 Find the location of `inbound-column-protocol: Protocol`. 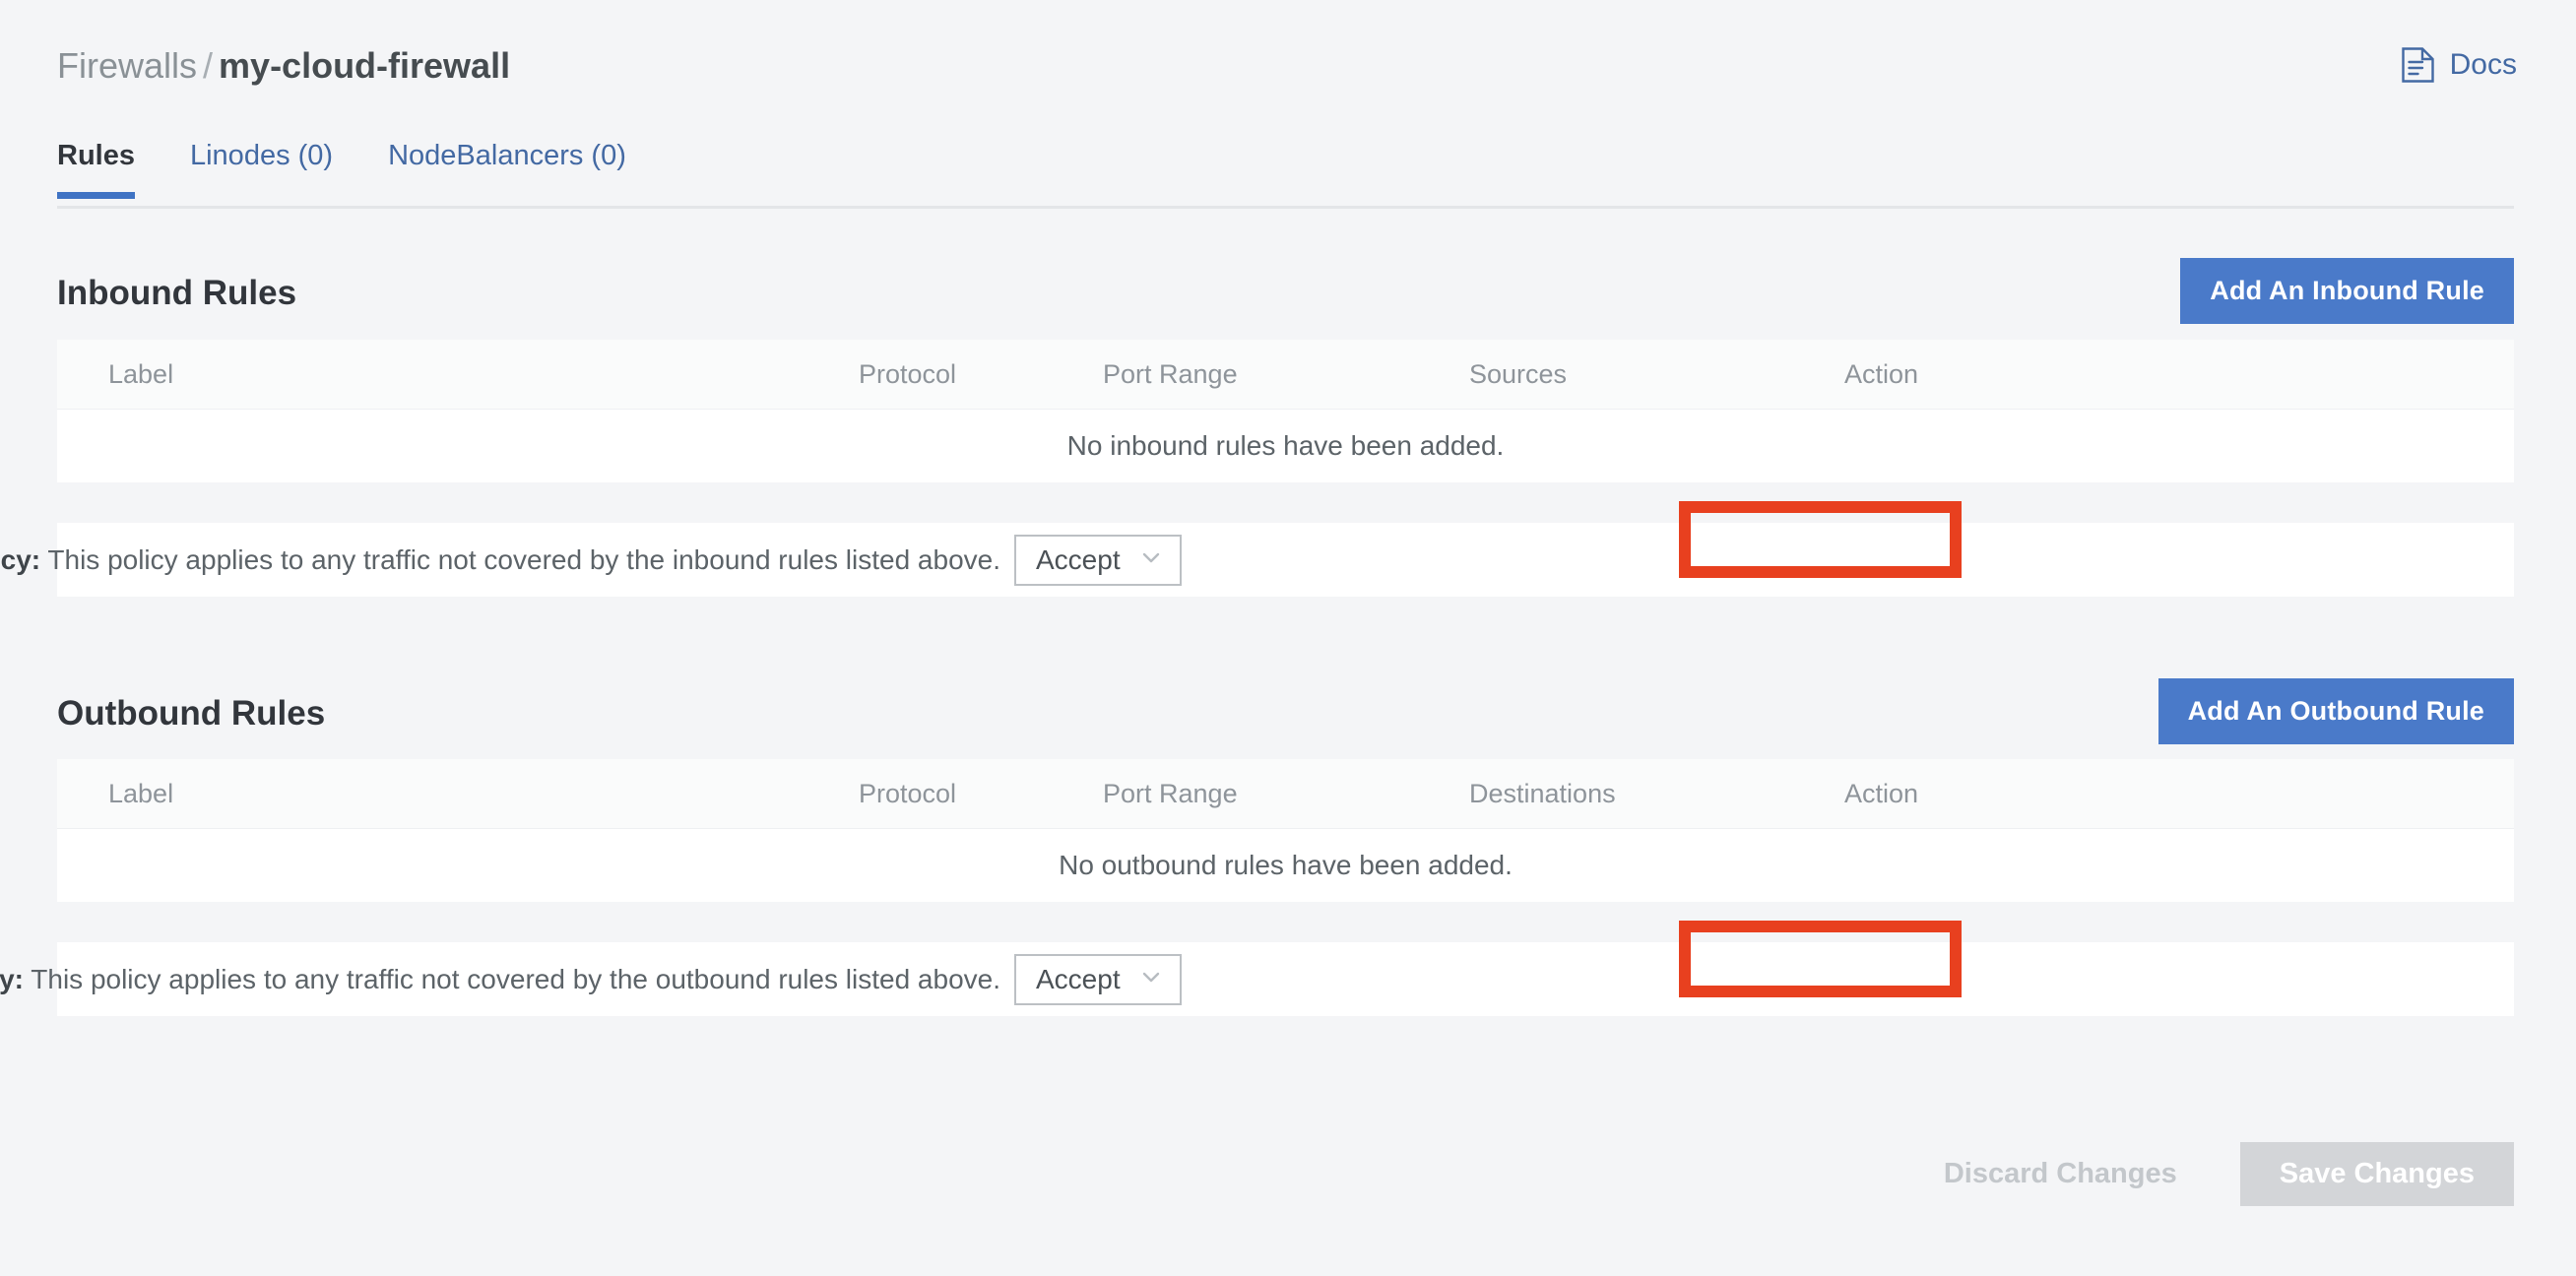

inbound-column-protocol: Protocol is located at coordinates (908, 374).